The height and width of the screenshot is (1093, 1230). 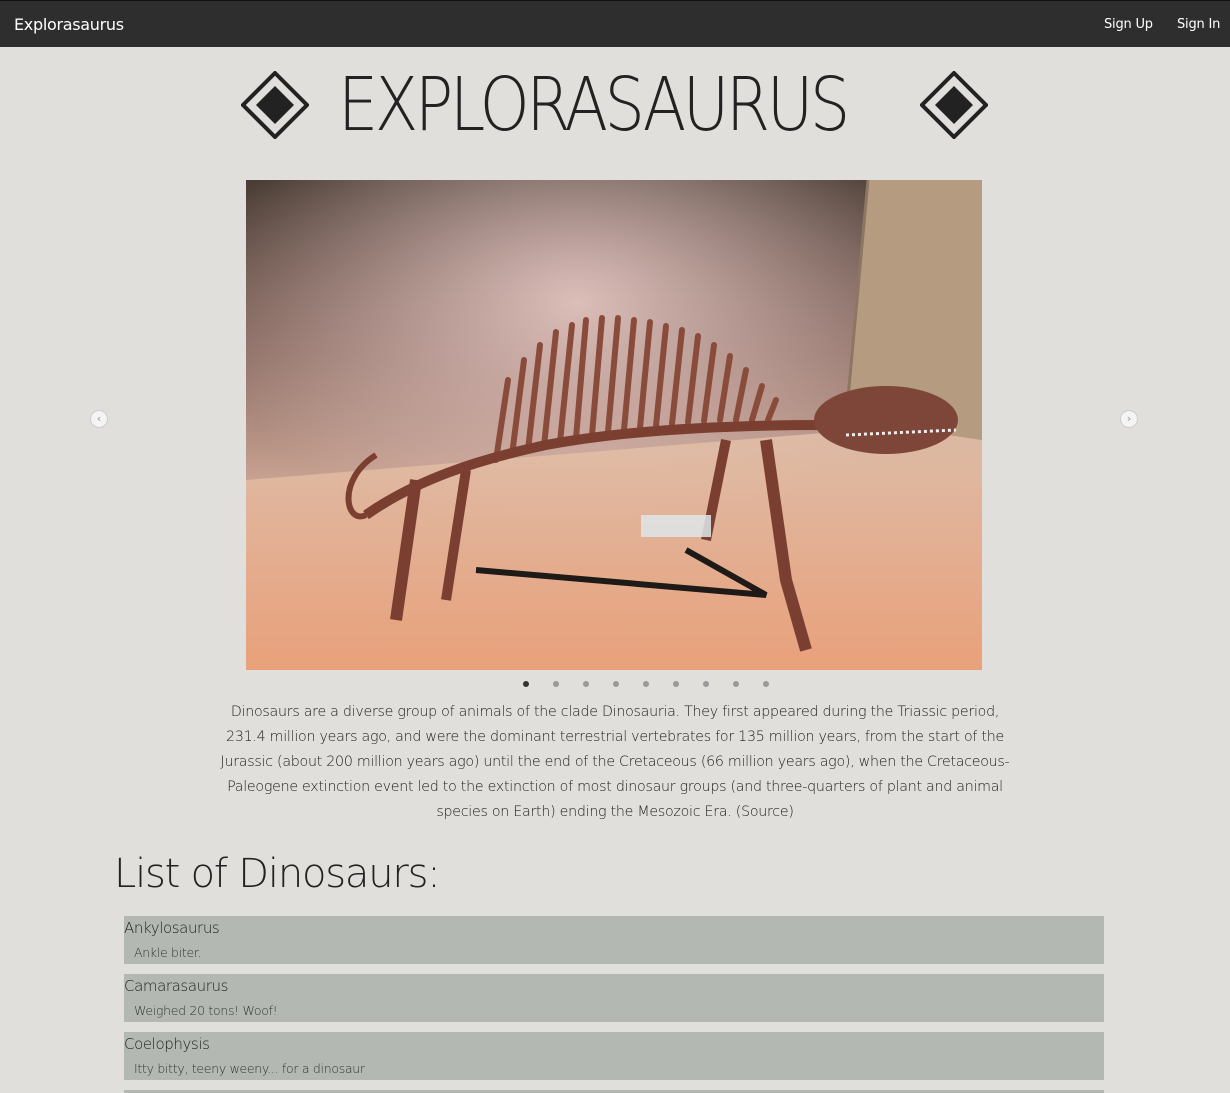 I want to click on chevron-right-icon: ›, so click(x=1129, y=419).